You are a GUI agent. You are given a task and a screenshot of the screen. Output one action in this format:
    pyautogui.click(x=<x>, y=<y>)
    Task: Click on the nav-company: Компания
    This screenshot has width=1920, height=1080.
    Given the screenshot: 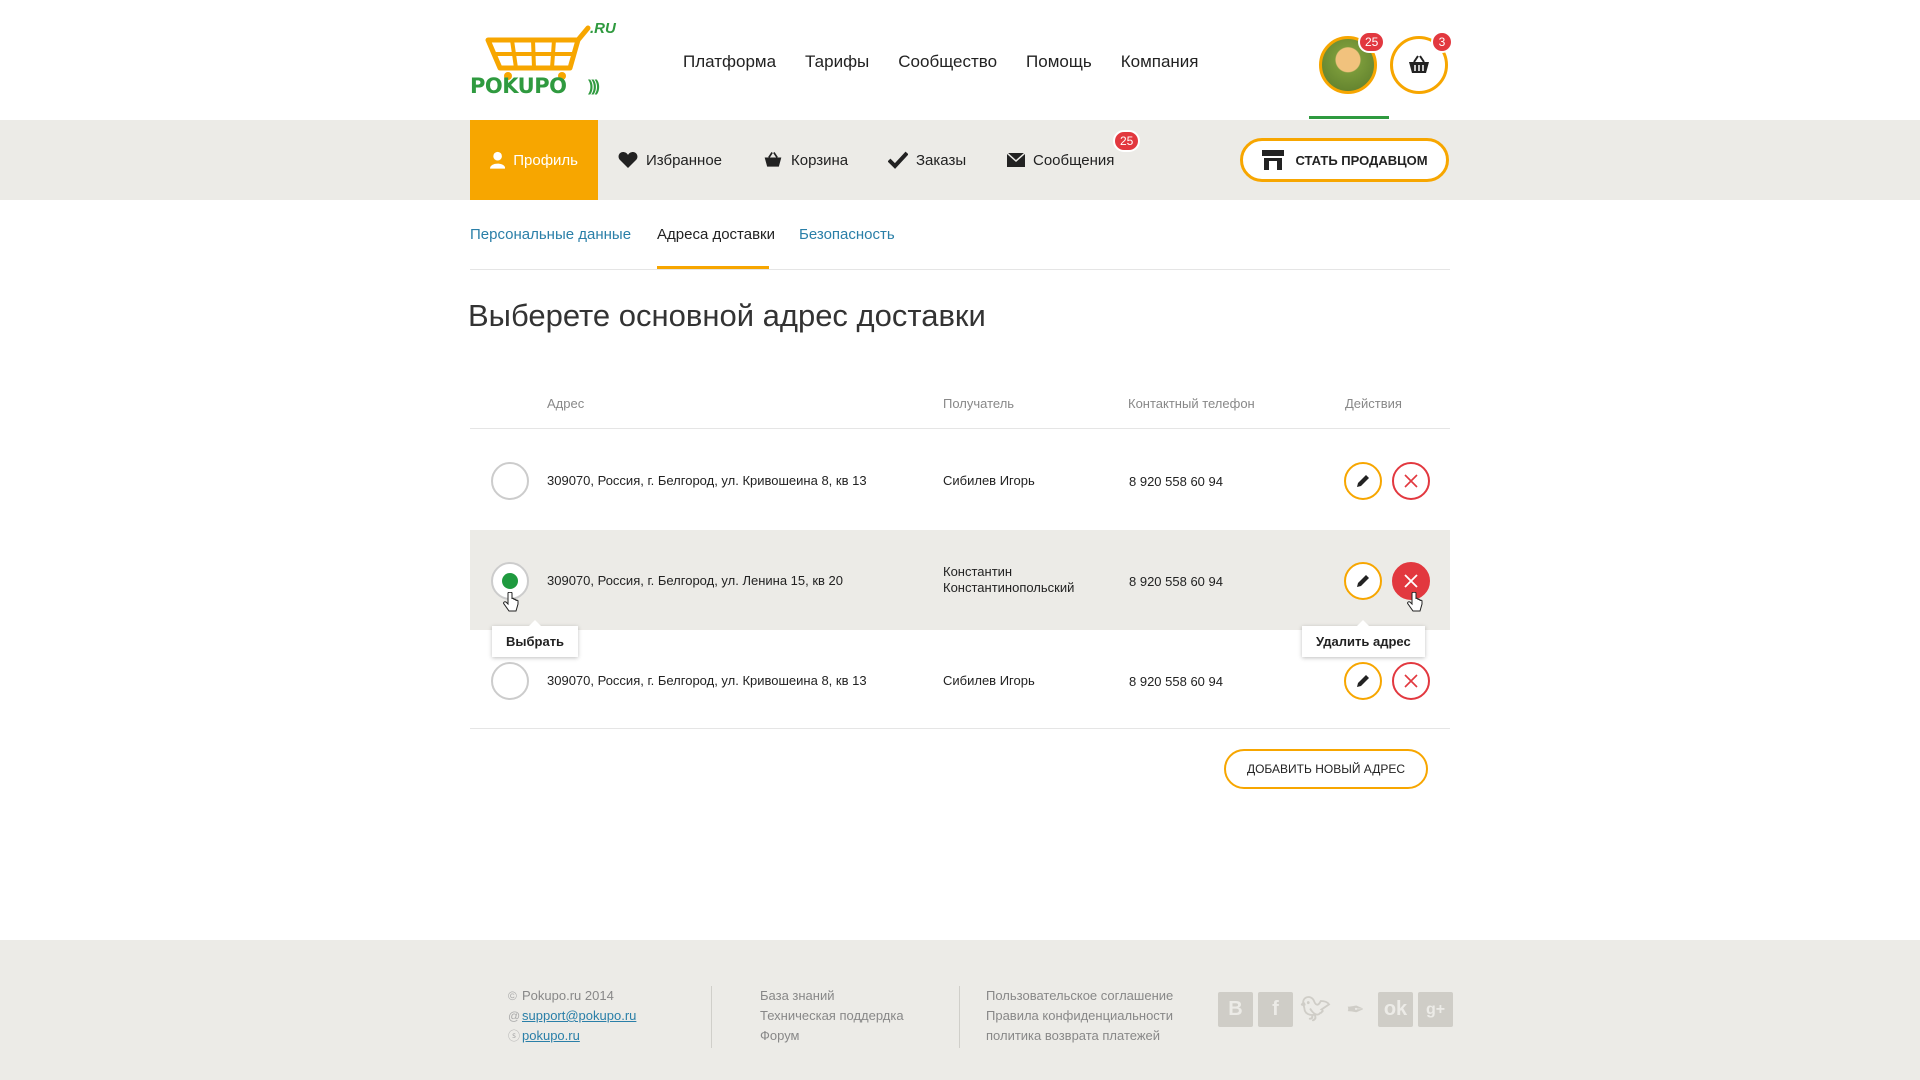 What is the action you would take?
    pyautogui.click(x=1160, y=62)
    